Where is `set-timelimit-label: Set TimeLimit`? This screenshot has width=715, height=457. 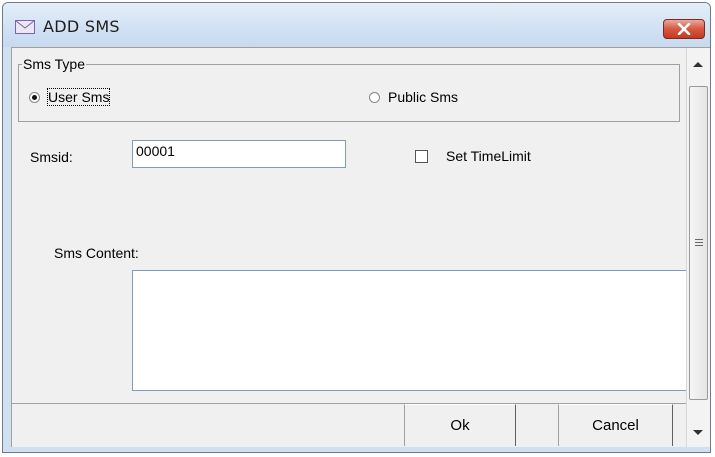
set-timelimit-label: Set TimeLimit is located at coordinates (488, 156).